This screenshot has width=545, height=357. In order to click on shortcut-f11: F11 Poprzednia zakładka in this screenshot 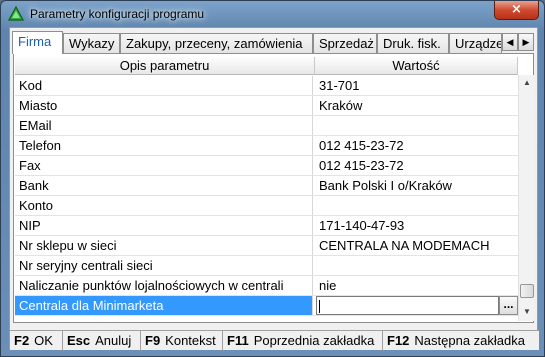, I will do `click(303, 341)`.